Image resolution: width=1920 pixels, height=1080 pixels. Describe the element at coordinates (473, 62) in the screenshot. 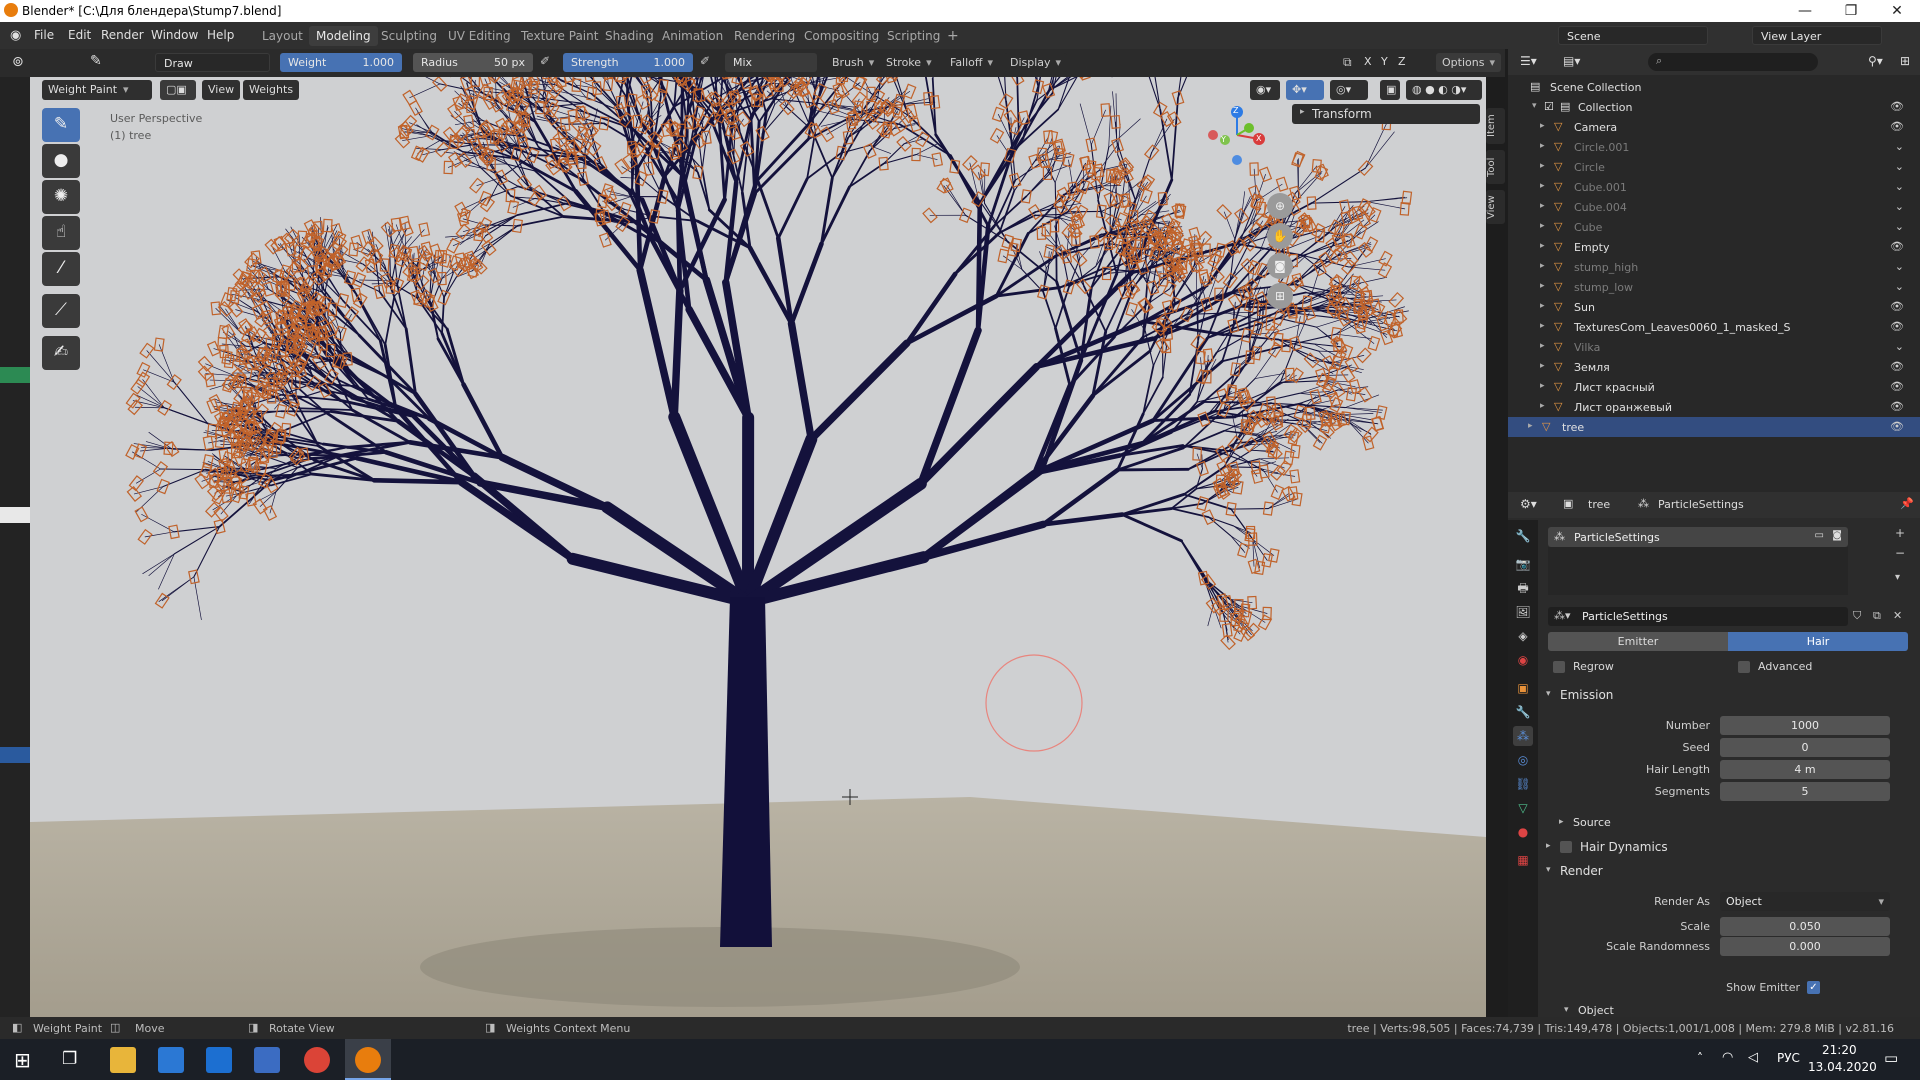

I see `radius-slider: Radius 50 px` at that location.